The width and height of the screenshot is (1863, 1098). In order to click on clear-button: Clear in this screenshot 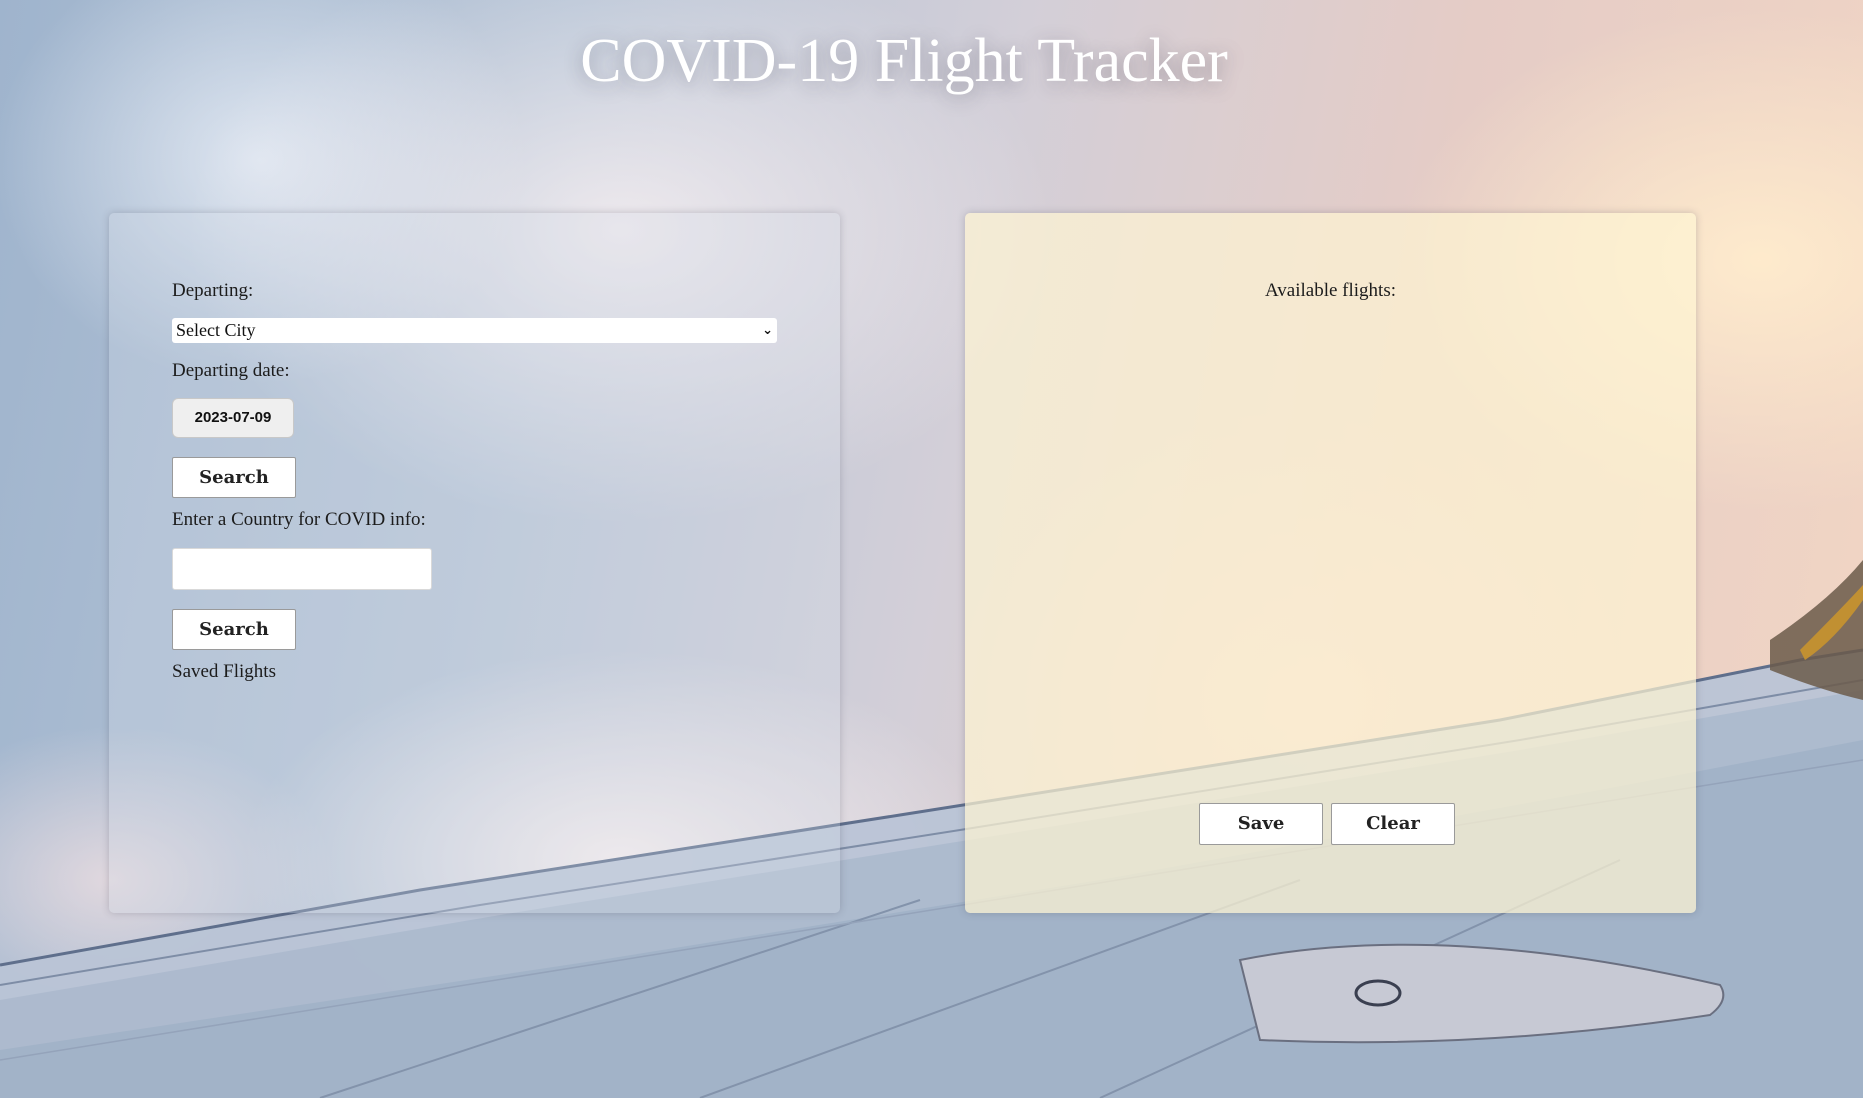, I will do `click(1393, 824)`.